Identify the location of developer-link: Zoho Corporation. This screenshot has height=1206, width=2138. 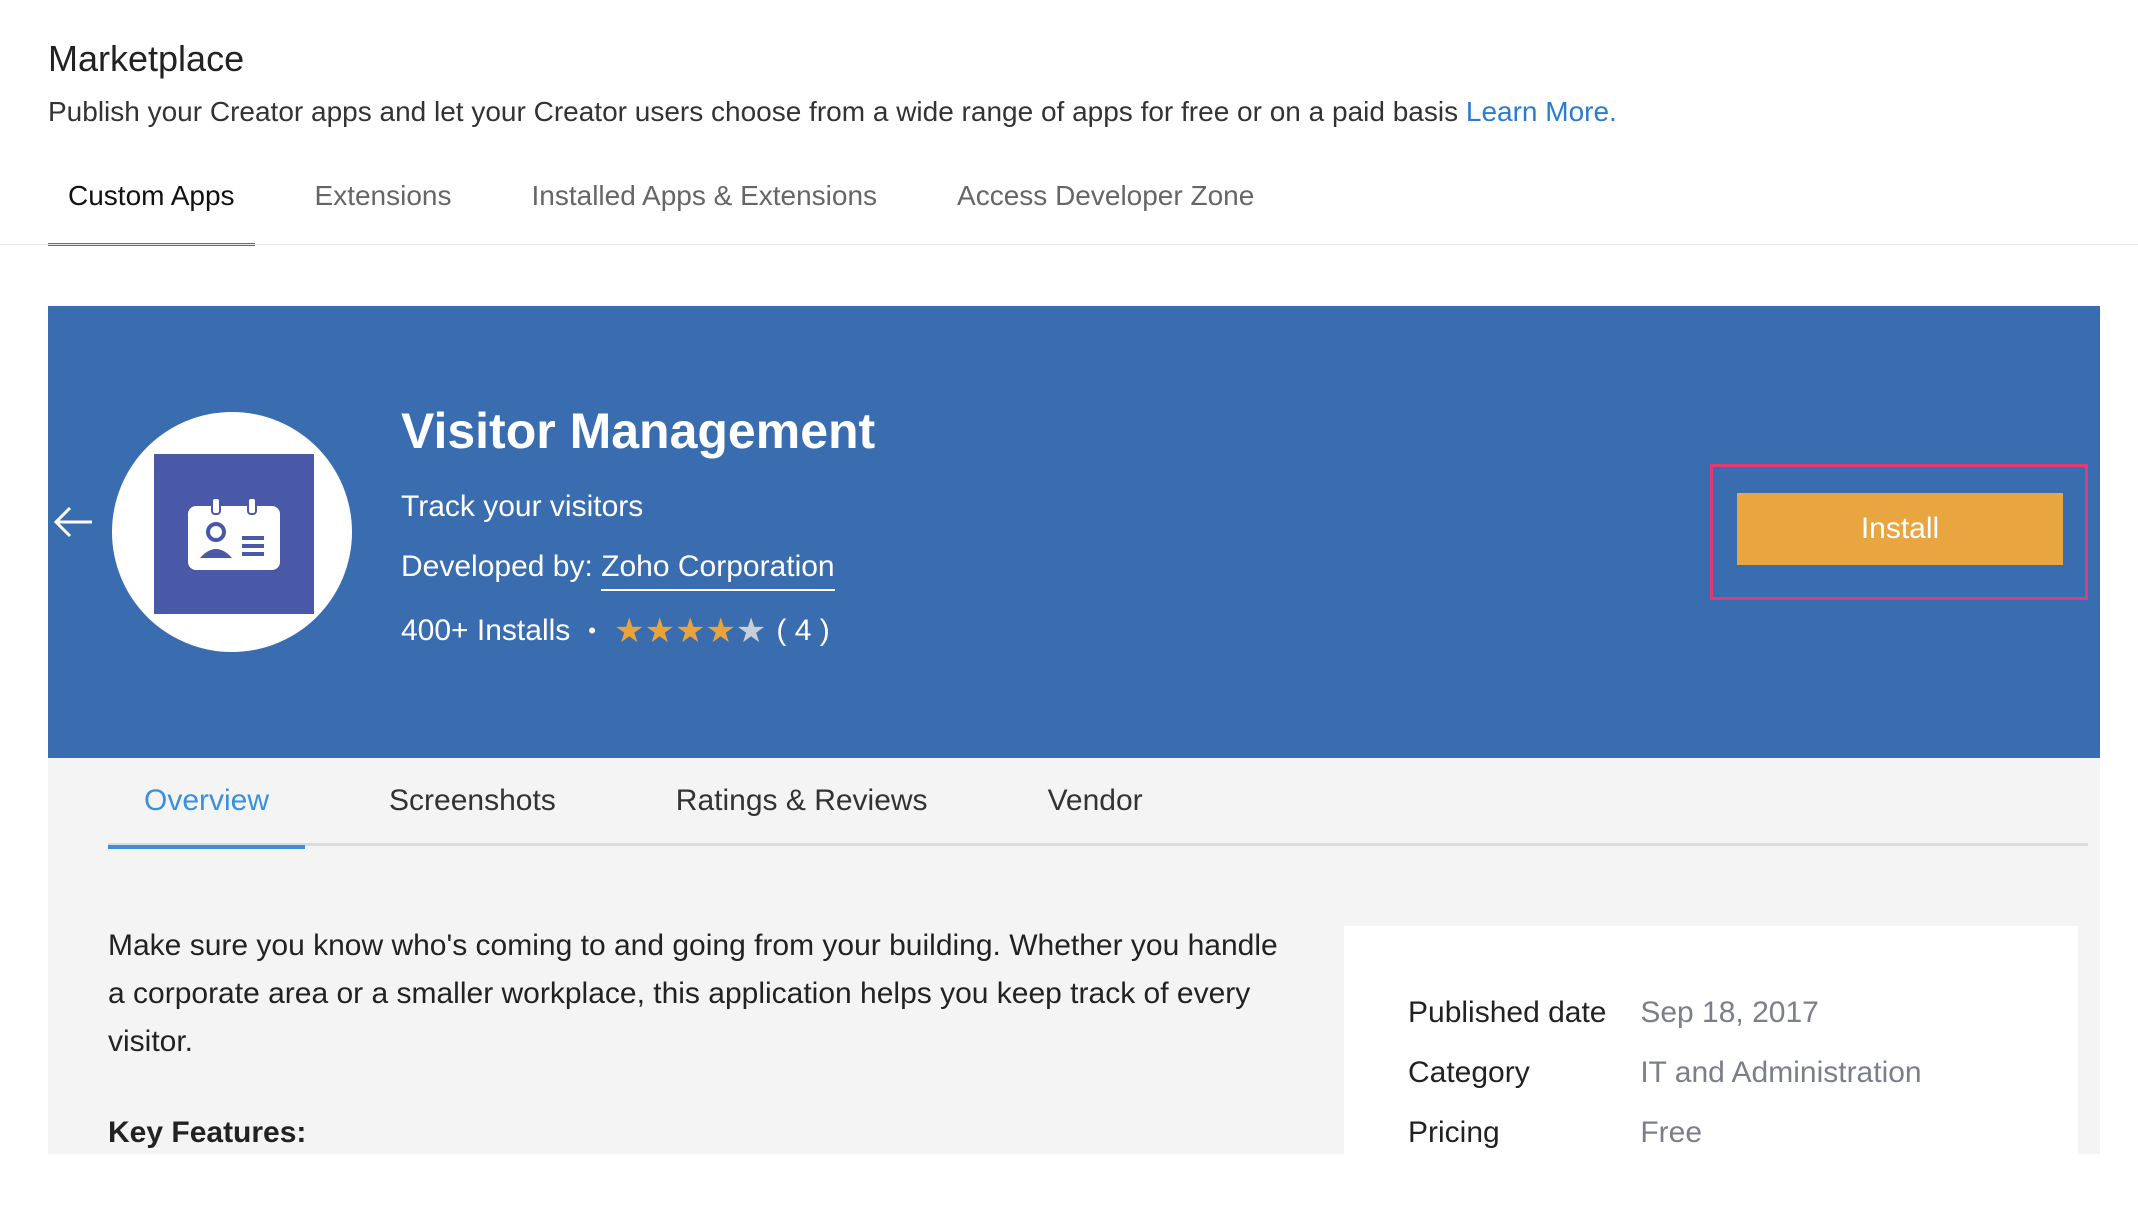
(718, 570).